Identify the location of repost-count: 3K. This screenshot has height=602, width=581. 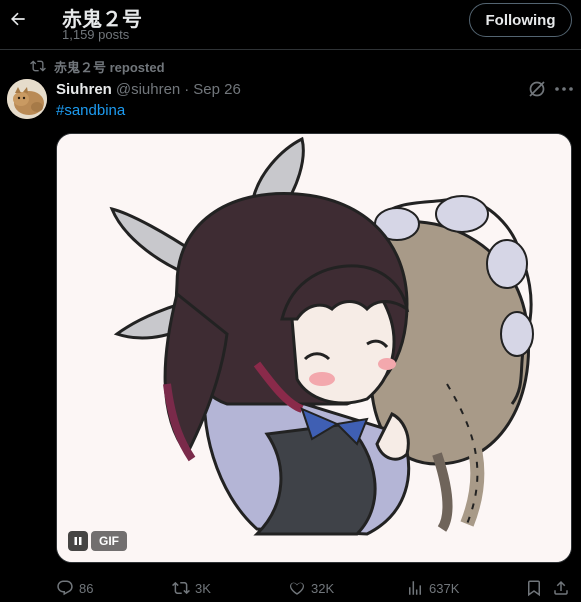
(203, 588).